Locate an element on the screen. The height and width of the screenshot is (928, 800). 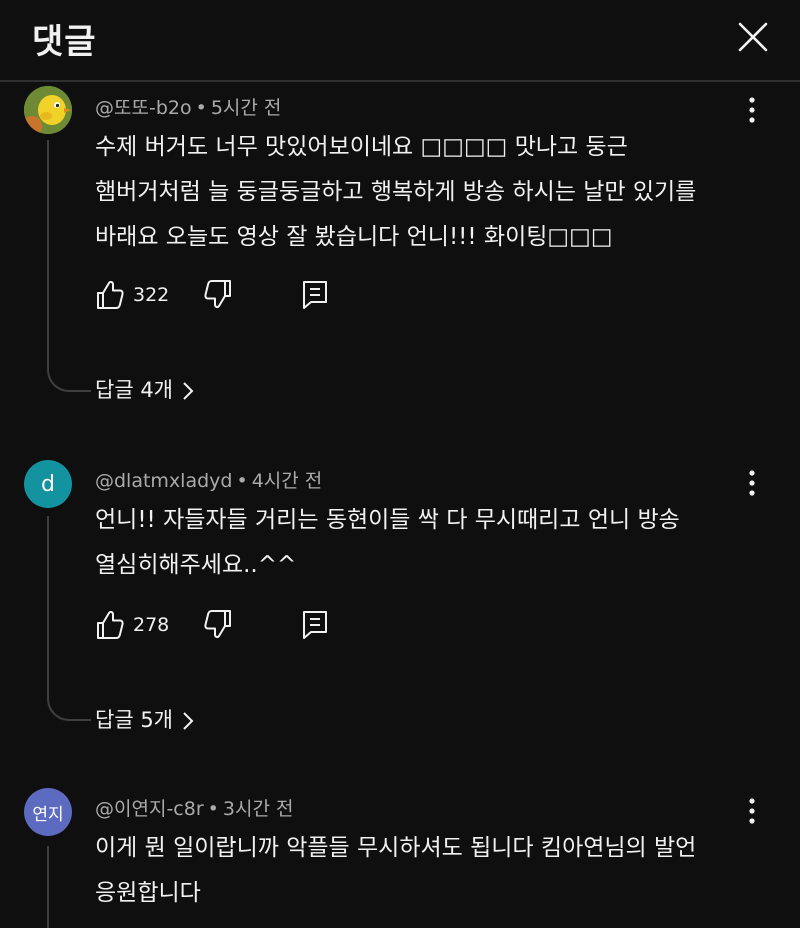
avatar: d is located at coordinates (48, 484).